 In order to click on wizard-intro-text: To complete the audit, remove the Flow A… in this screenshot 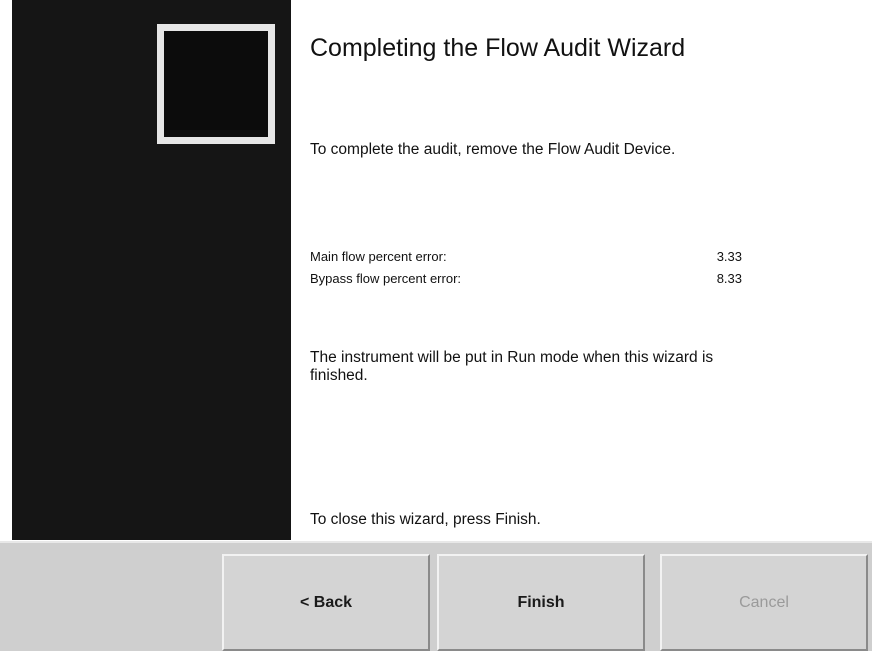, I will do `click(493, 149)`.